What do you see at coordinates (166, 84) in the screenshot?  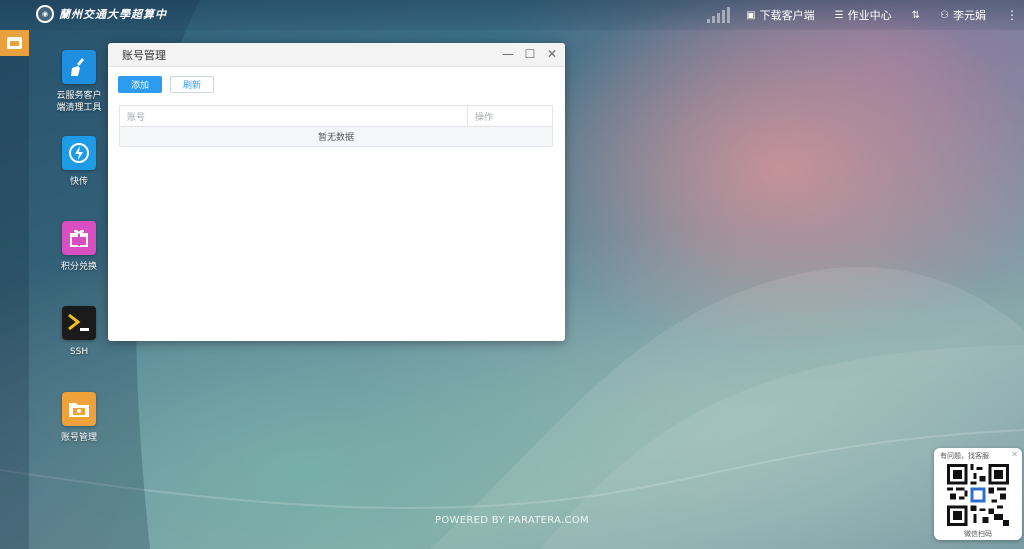 I see `window-toolbar: 添加 刷新` at bounding box center [166, 84].